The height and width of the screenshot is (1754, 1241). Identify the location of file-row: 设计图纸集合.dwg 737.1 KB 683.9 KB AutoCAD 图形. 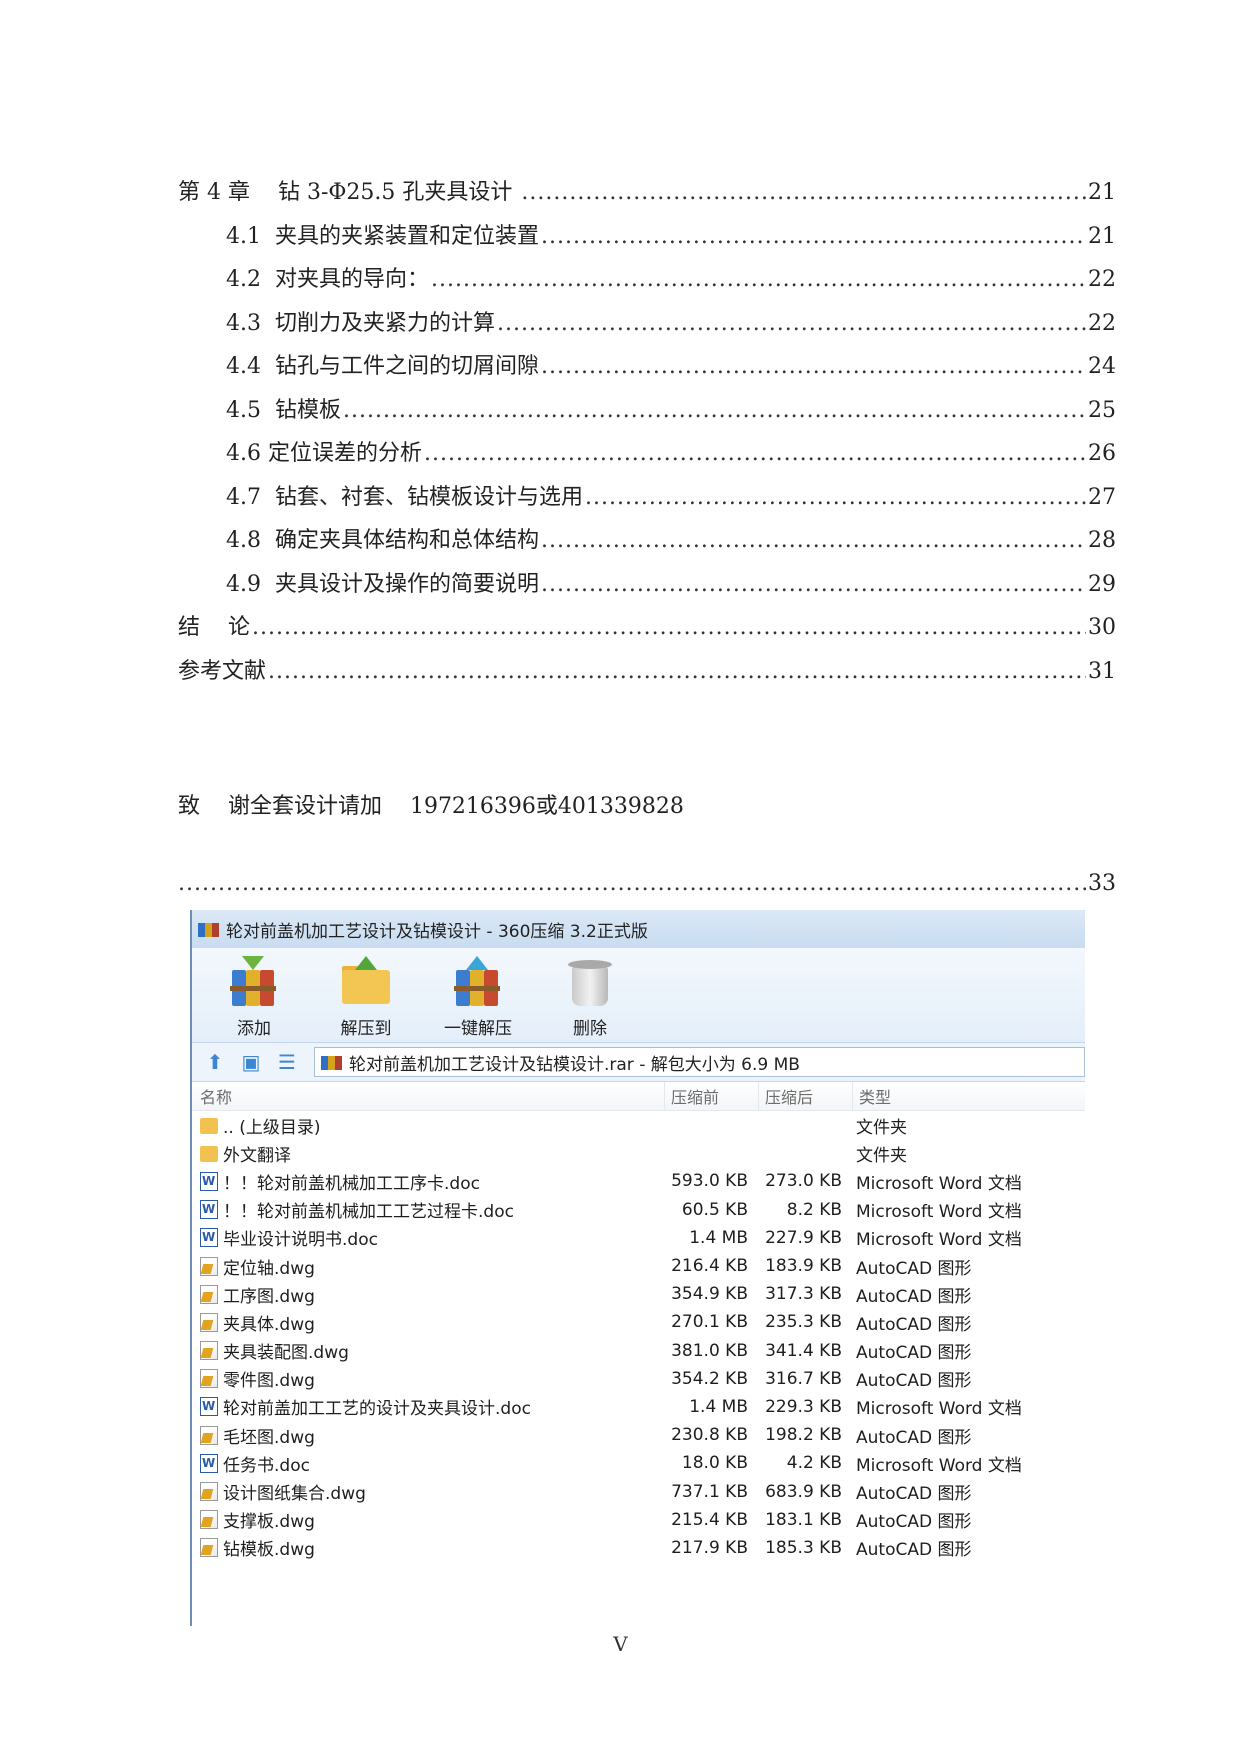
(638, 1491).